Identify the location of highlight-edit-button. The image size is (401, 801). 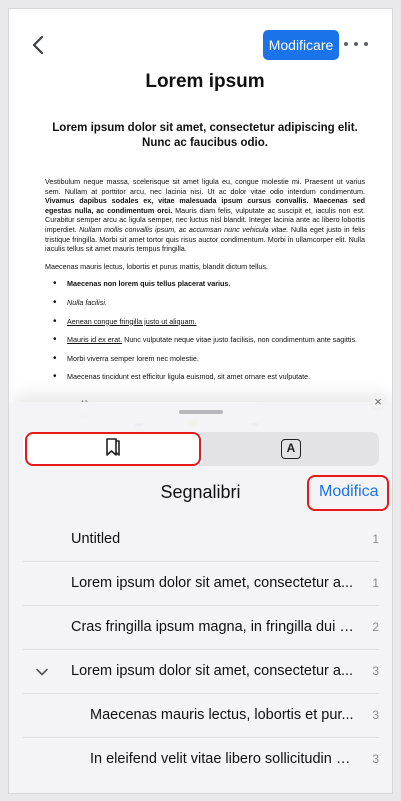
(348, 493).